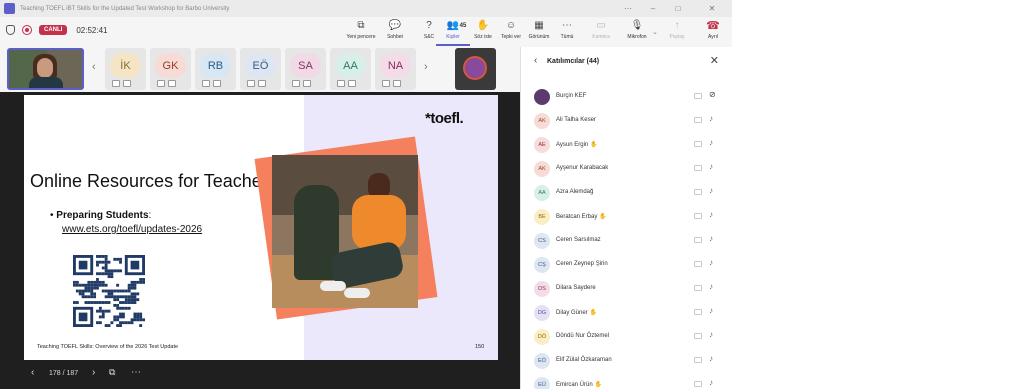  I want to click on participant-avatar: DÖ, so click(542, 337).